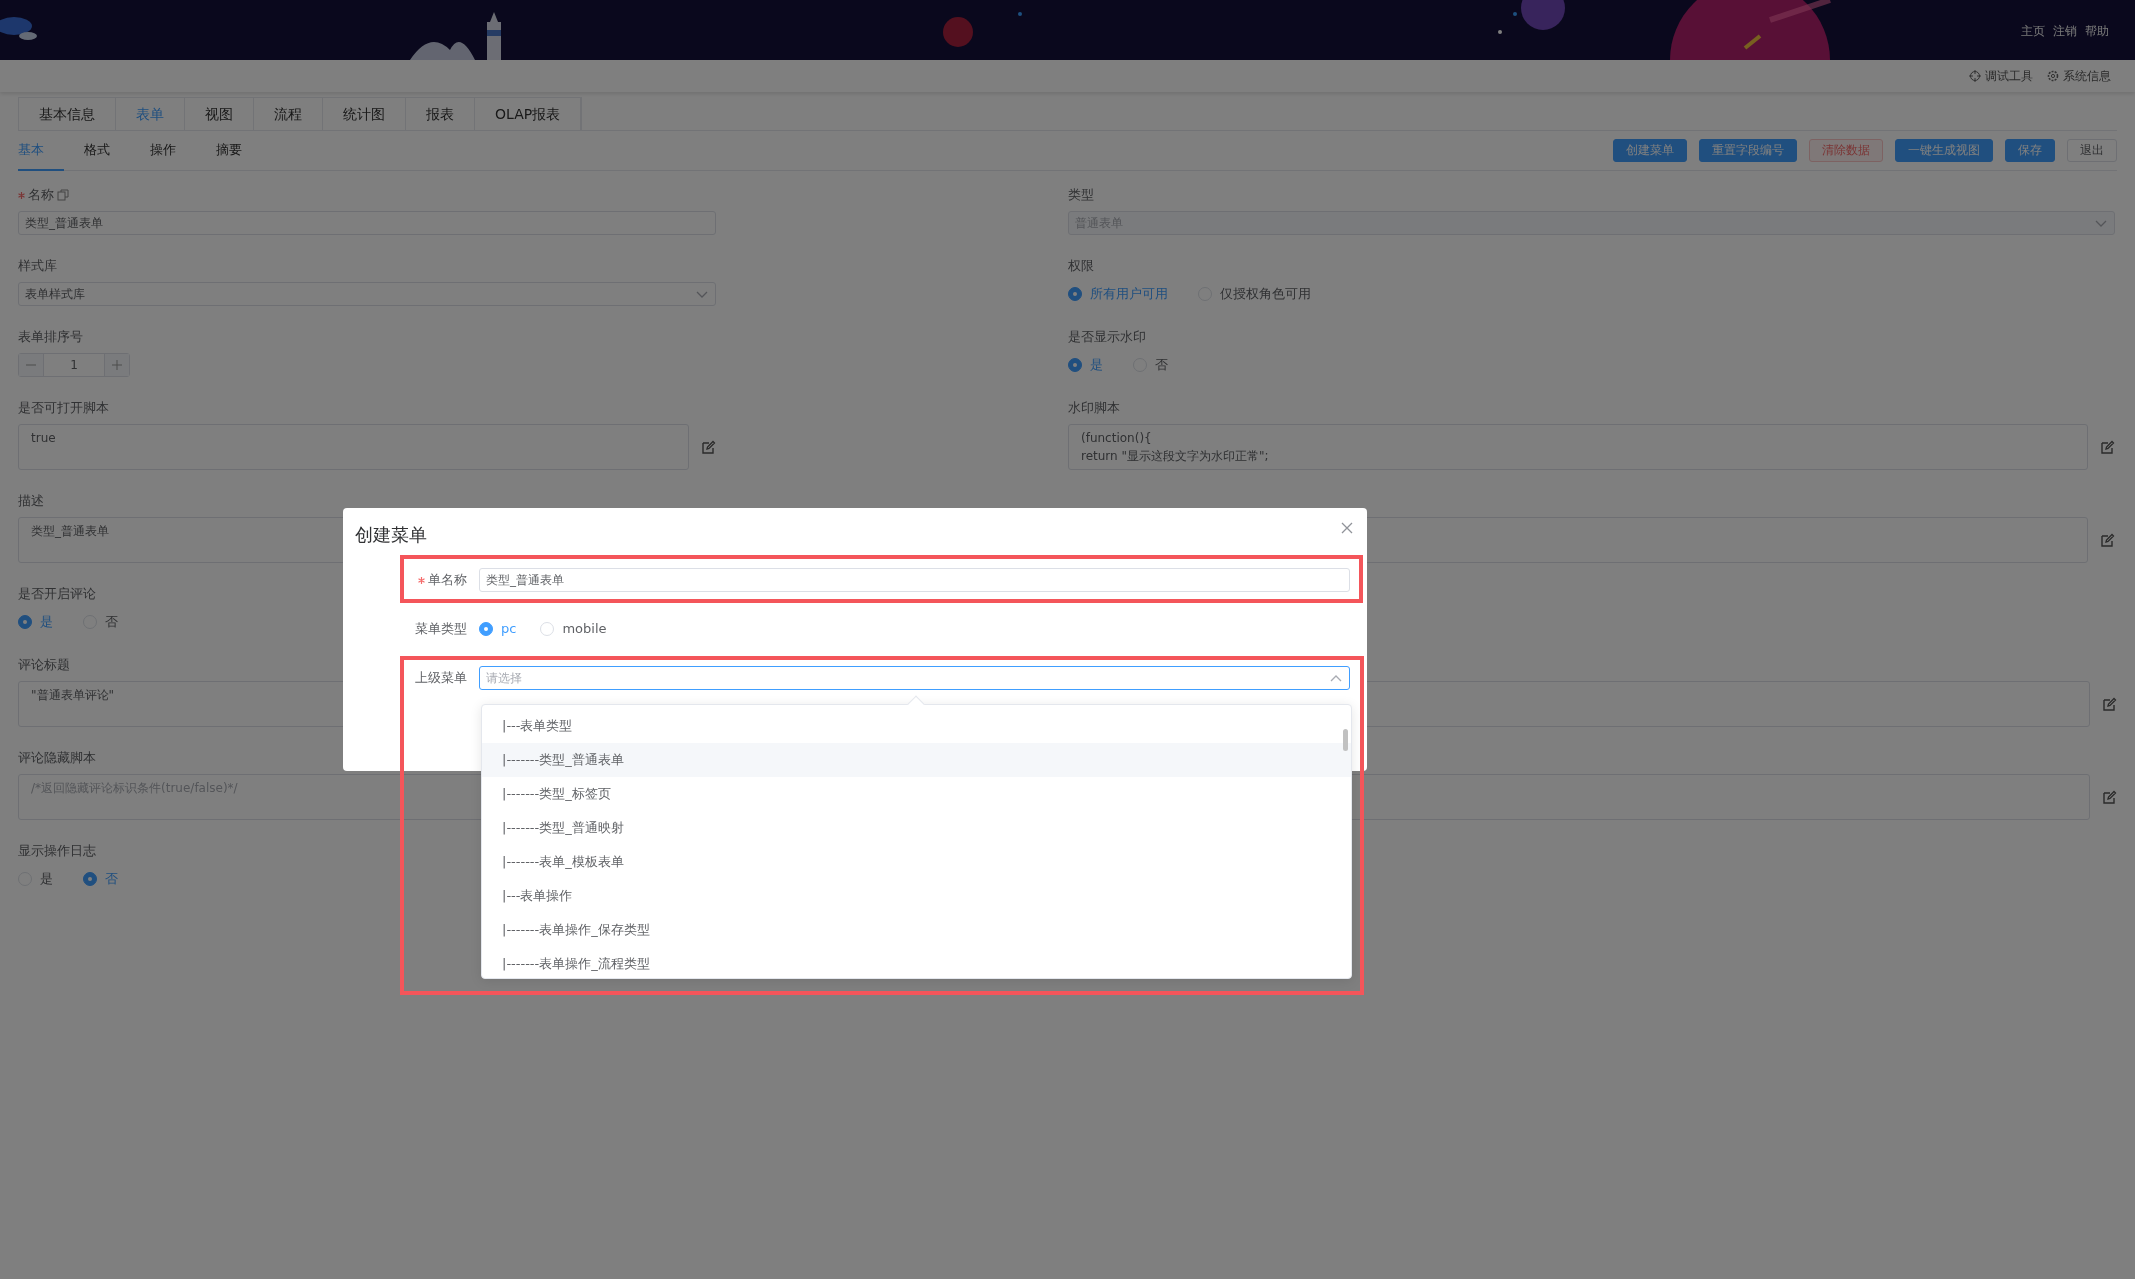  What do you see at coordinates (1107, 337) in the screenshot?
I see `field-label: 是否显示水印` at bounding box center [1107, 337].